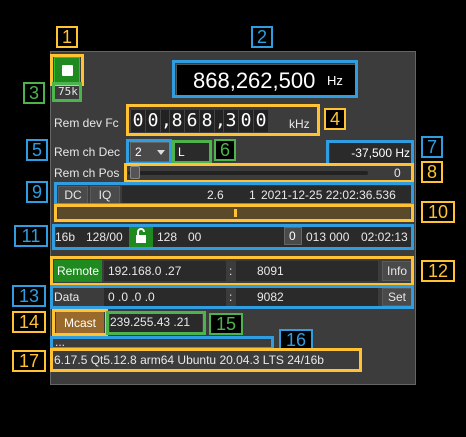 This screenshot has height=437, width=466. Describe the element at coordinates (438, 271) in the screenshot. I see `annot-tag-12: 12` at that location.